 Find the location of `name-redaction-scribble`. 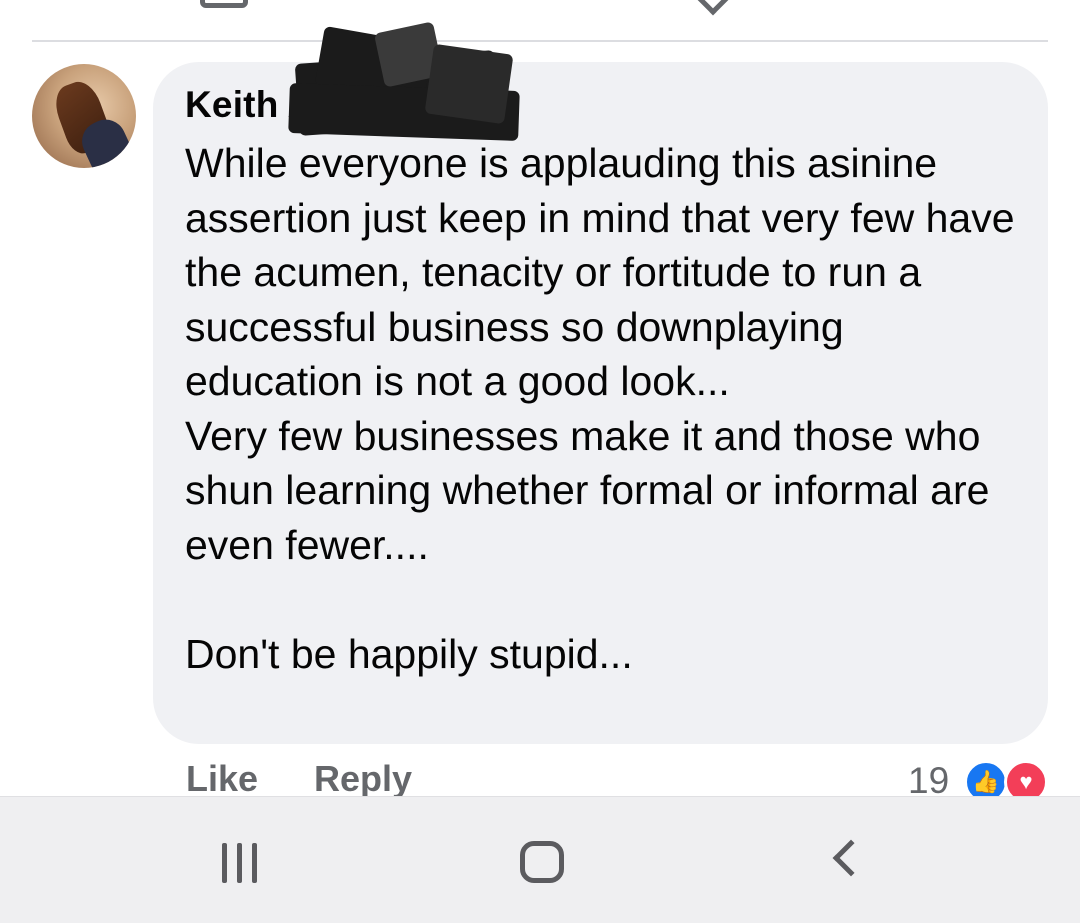

name-redaction-scribble is located at coordinates (399, 79).